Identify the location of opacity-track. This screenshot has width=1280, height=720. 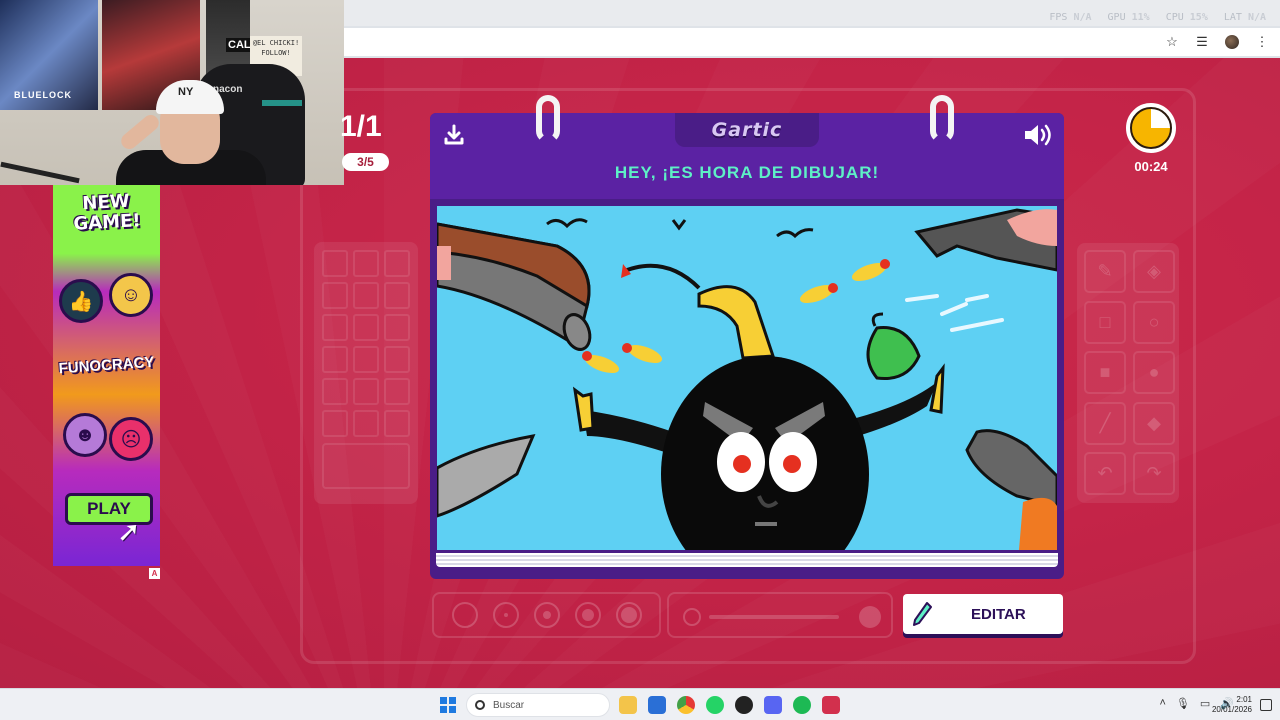
(774, 617).